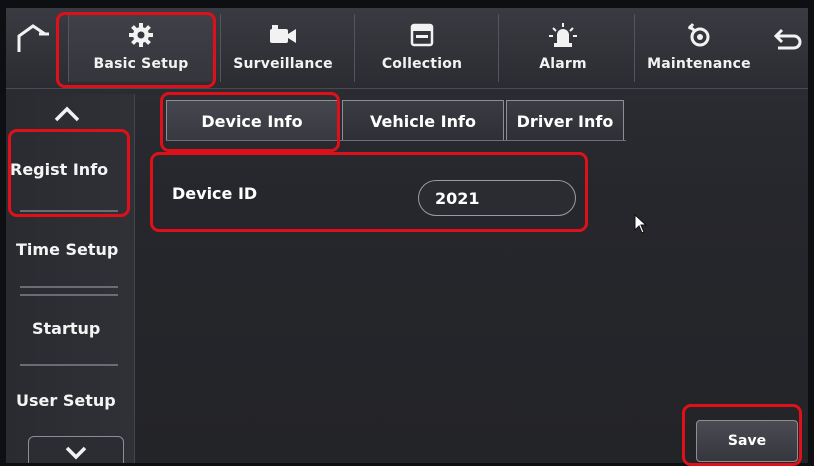 The height and width of the screenshot is (466, 814). Describe the element at coordinates (283, 34) in the screenshot. I see `camera-icon` at that location.